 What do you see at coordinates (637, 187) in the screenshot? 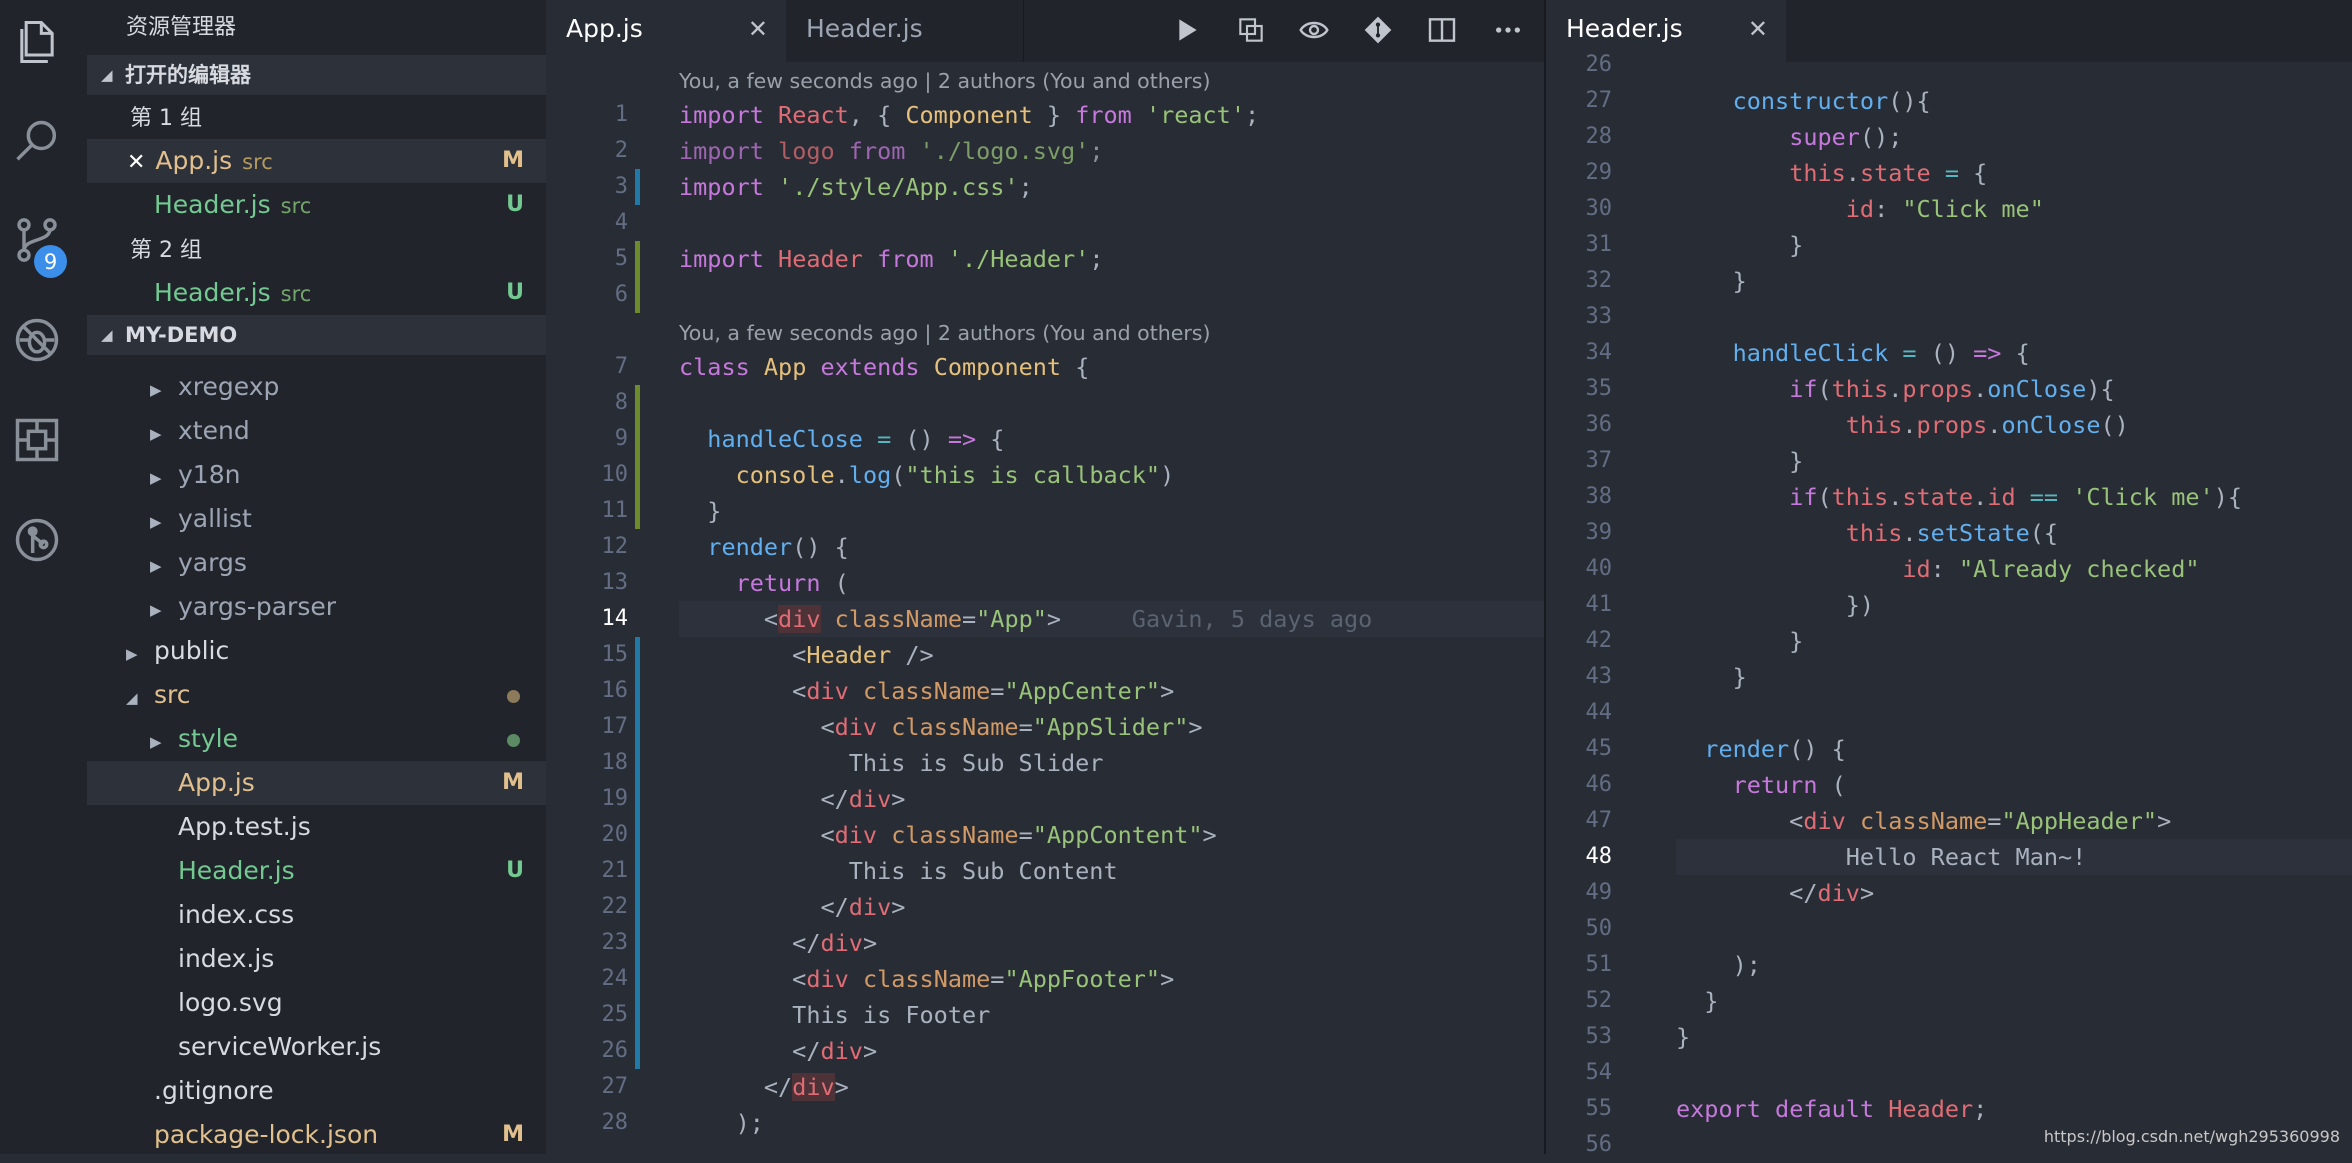
I see `diff-modified-bar` at bounding box center [637, 187].